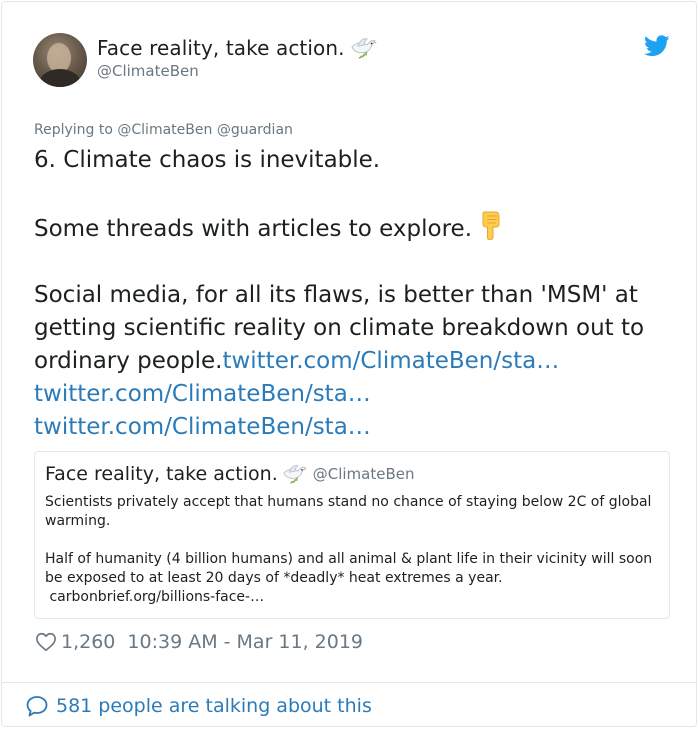 This screenshot has width=700, height=730. What do you see at coordinates (207, 160) in the screenshot?
I see `tweet-line-1: 6. Climate chaos is inevitable.` at bounding box center [207, 160].